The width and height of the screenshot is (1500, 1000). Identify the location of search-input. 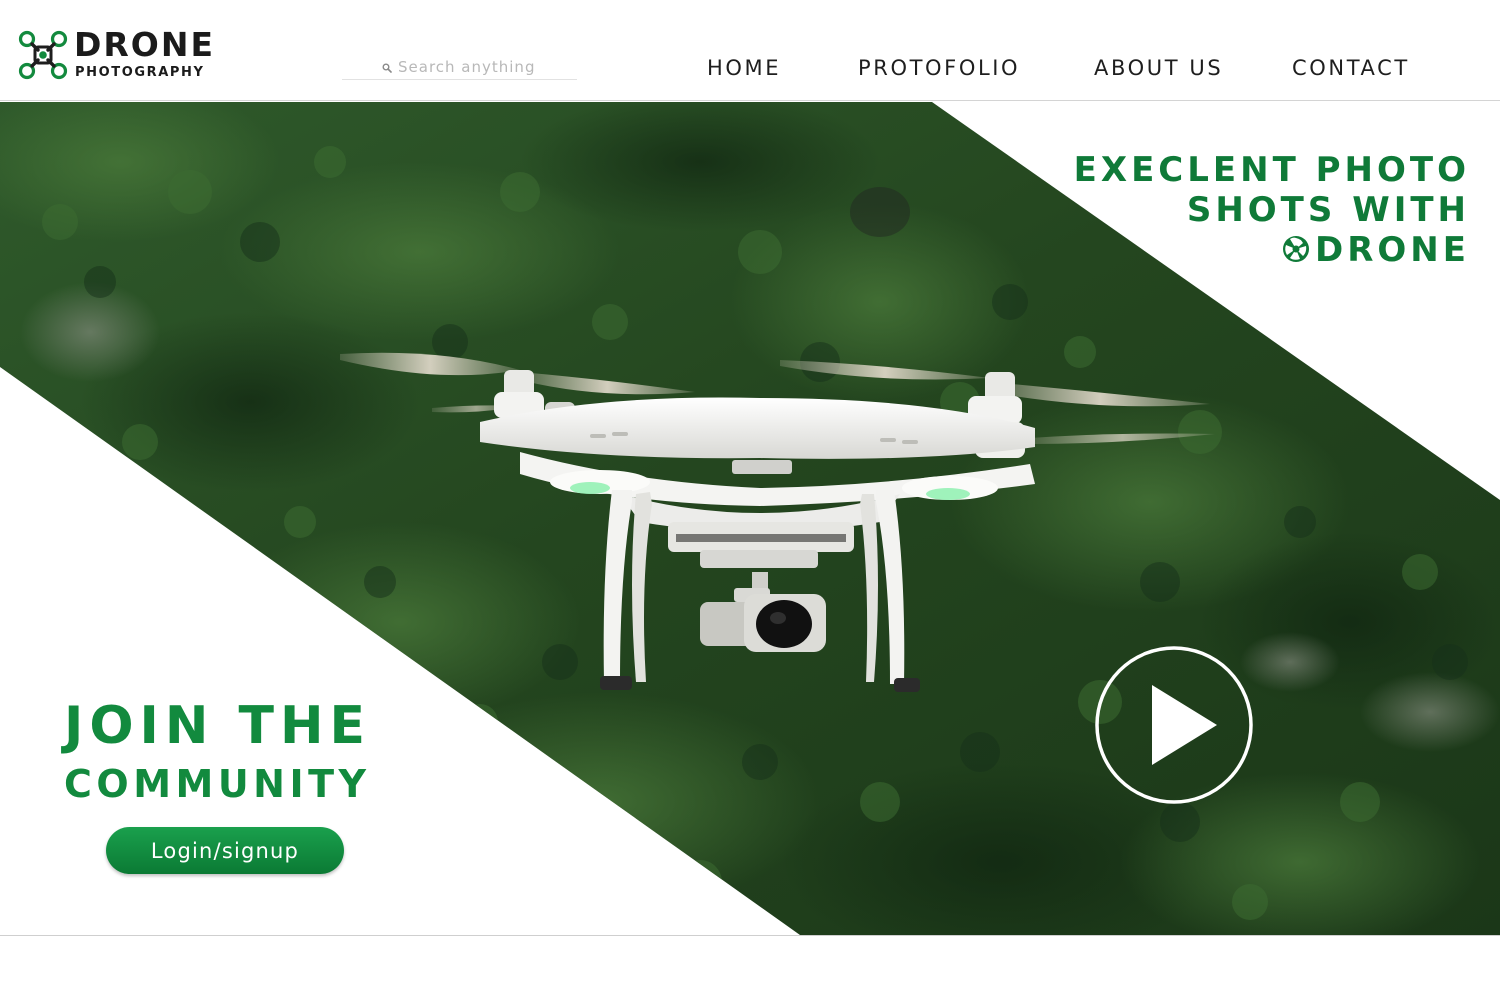
(484, 67).